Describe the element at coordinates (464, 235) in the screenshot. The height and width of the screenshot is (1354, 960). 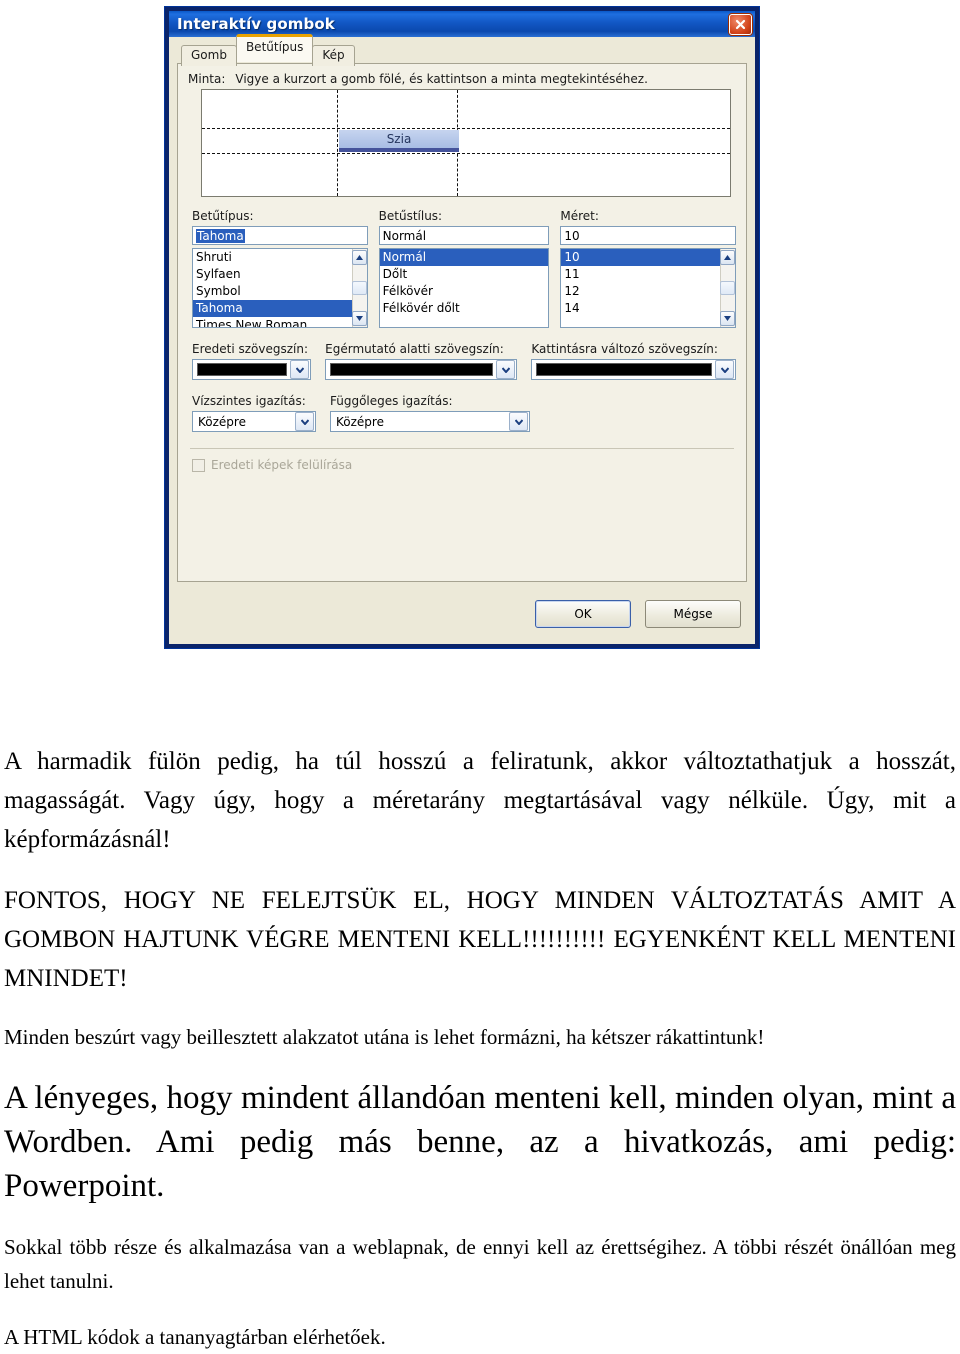
I see `font-style-input: Normál` at that location.